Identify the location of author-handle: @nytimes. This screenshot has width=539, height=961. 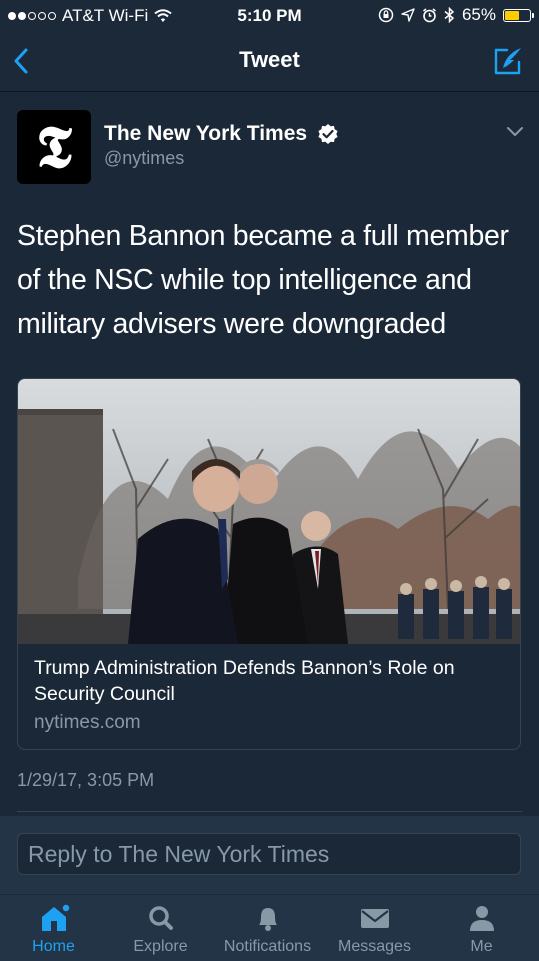
(144, 158).